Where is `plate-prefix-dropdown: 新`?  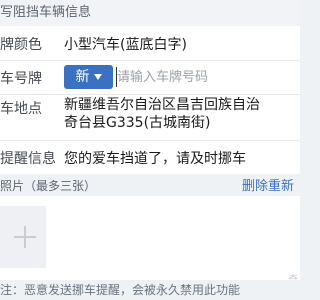 plate-prefix-dropdown: 新 is located at coordinates (88, 77).